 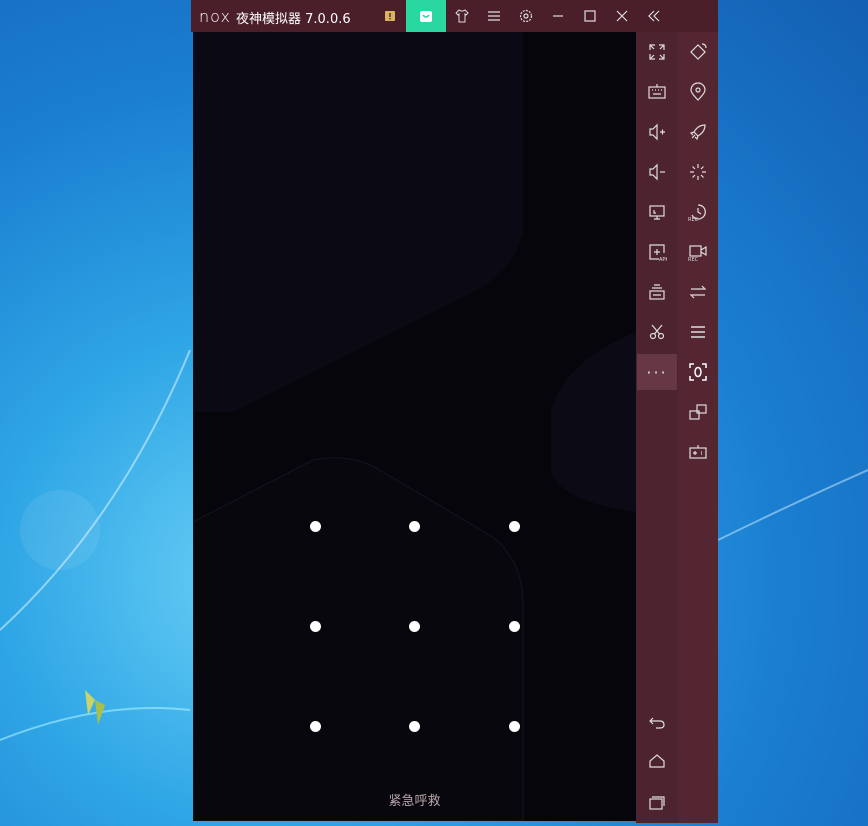 I want to click on secondary-toolbar: REC REC, so click(x=698, y=427).